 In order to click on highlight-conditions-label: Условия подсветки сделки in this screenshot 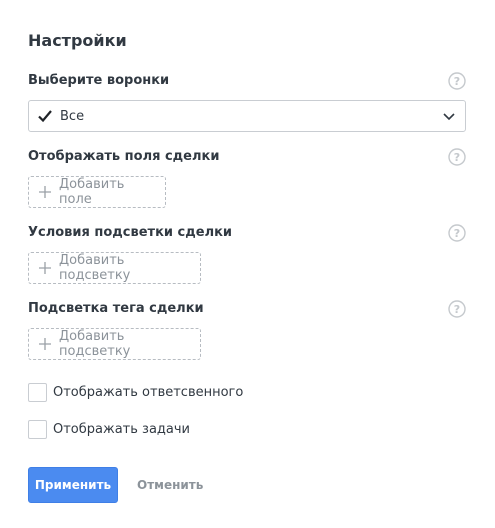, I will do `click(130, 232)`.